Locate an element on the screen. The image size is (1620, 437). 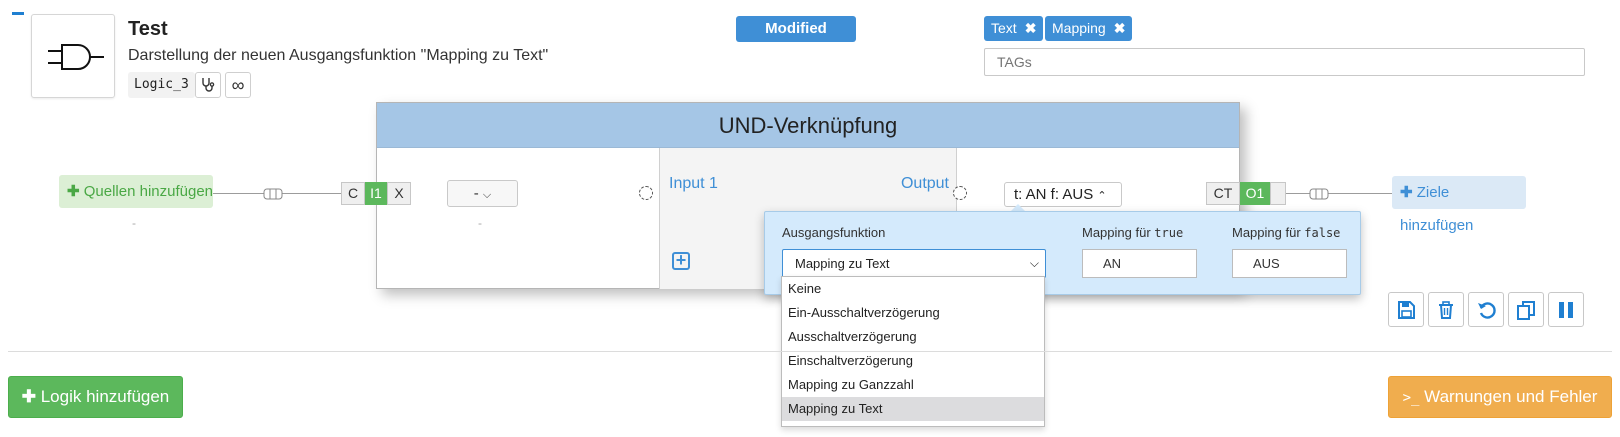
mapping-false-text: Mapping für is located at coordinates (1266, 232).